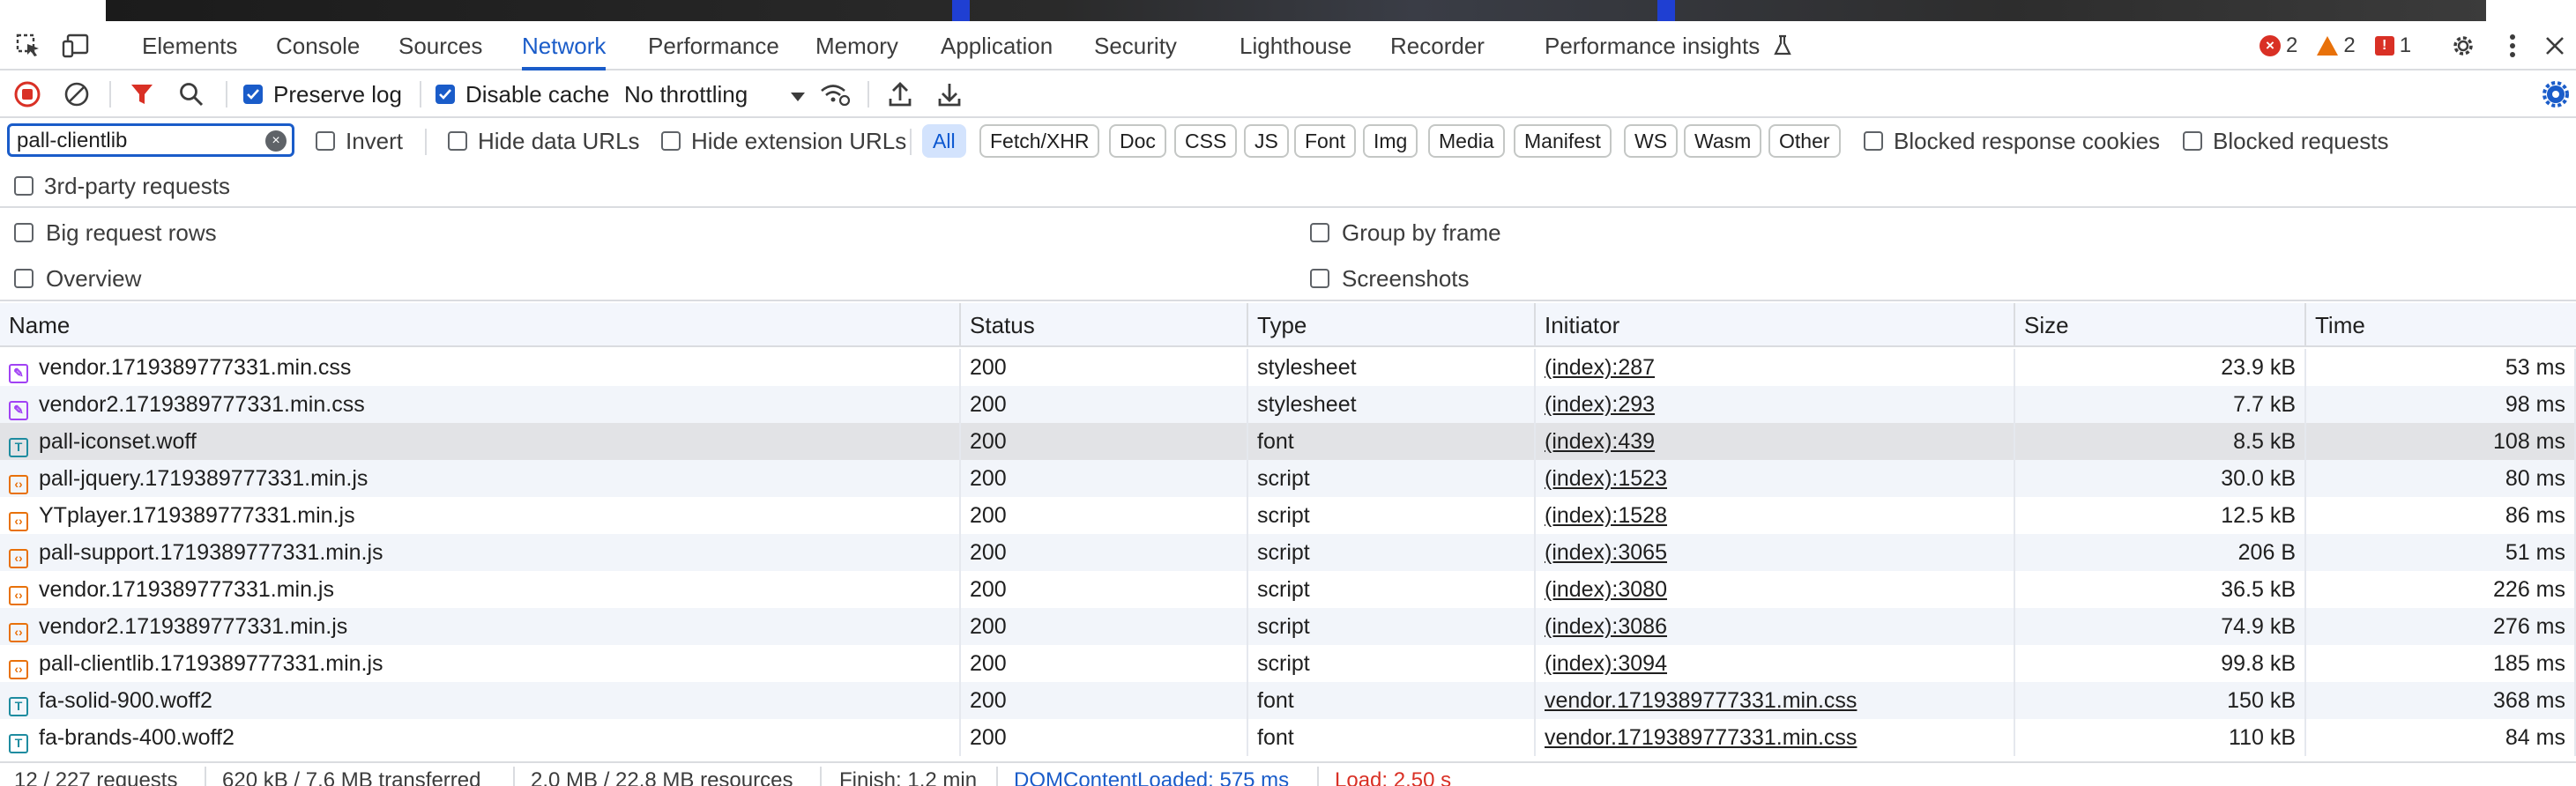  I want to click on cell-initiator: (index):3086, so click(1775, 626).